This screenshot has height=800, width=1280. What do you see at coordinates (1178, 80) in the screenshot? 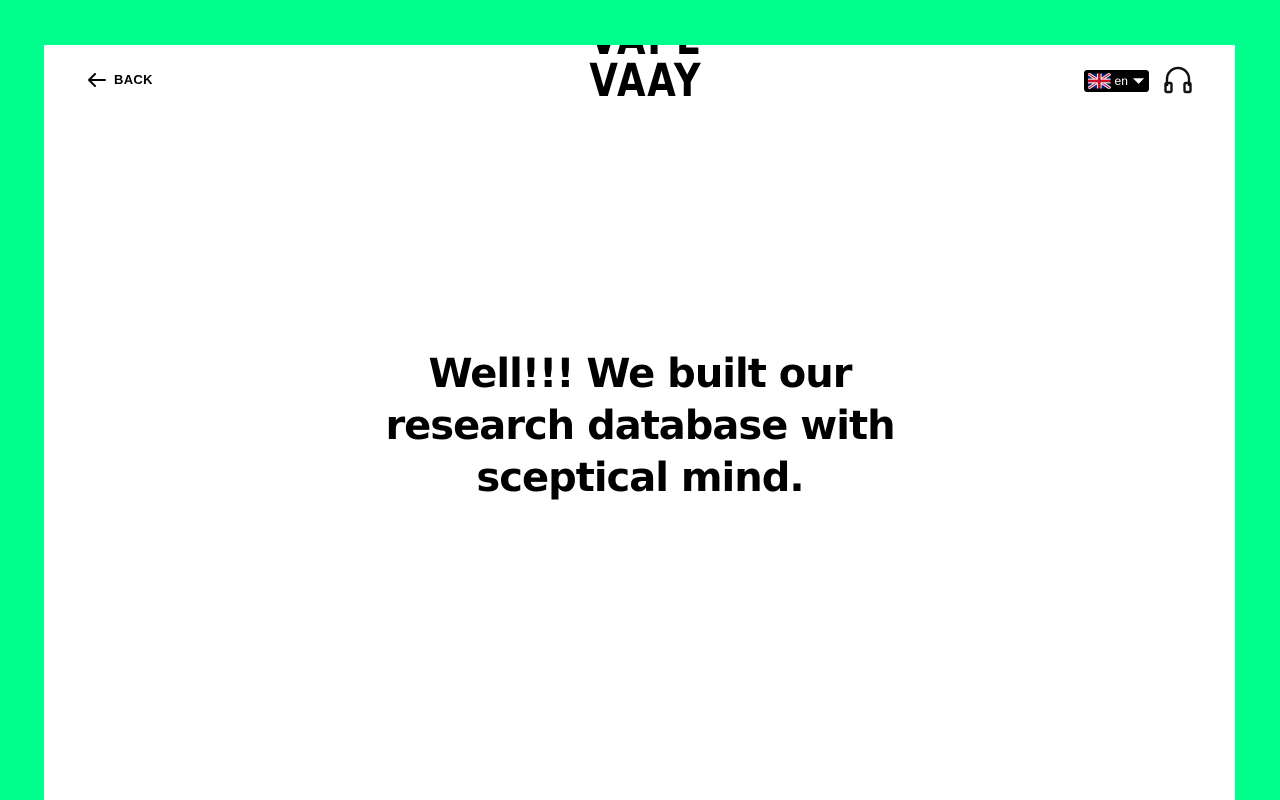
I see `headphones-icon` at bounding box center [1178, 80].